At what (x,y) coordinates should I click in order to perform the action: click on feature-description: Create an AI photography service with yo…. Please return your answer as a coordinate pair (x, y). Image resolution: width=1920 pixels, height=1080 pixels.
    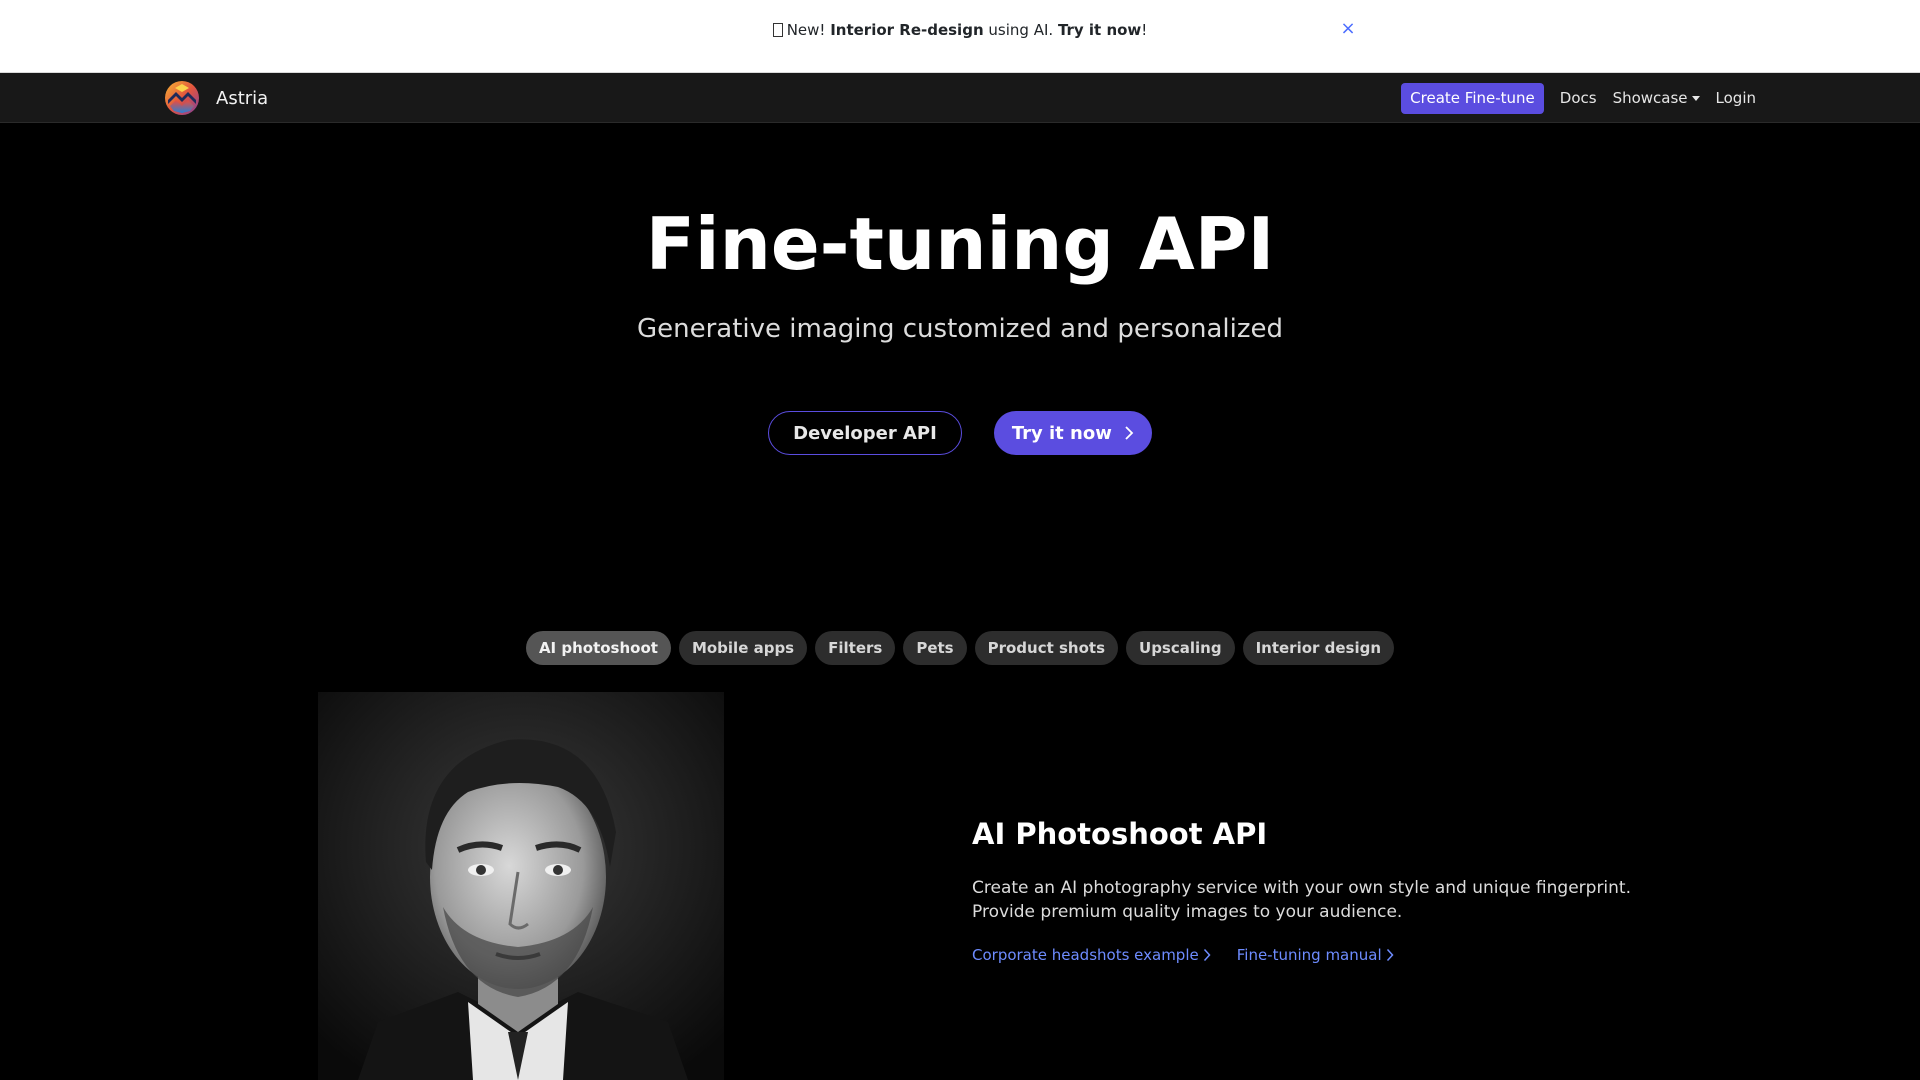
    Looking at the image, I should click on (1301, 900).